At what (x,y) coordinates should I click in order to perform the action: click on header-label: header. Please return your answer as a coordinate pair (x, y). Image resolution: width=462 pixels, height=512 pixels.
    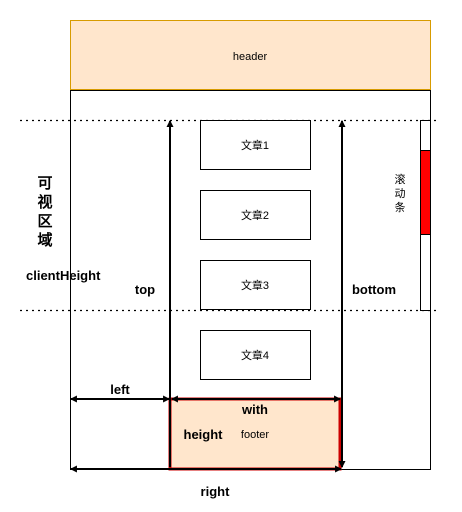
    Looking at the image, I should click on (250, 57).